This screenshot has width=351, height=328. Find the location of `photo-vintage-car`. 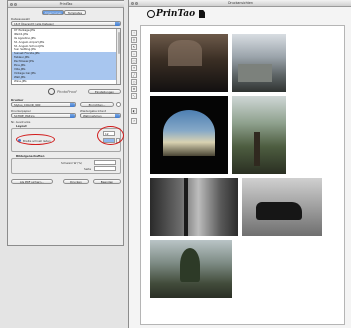

photo-vintage-car is located at coordinates (282, 207).